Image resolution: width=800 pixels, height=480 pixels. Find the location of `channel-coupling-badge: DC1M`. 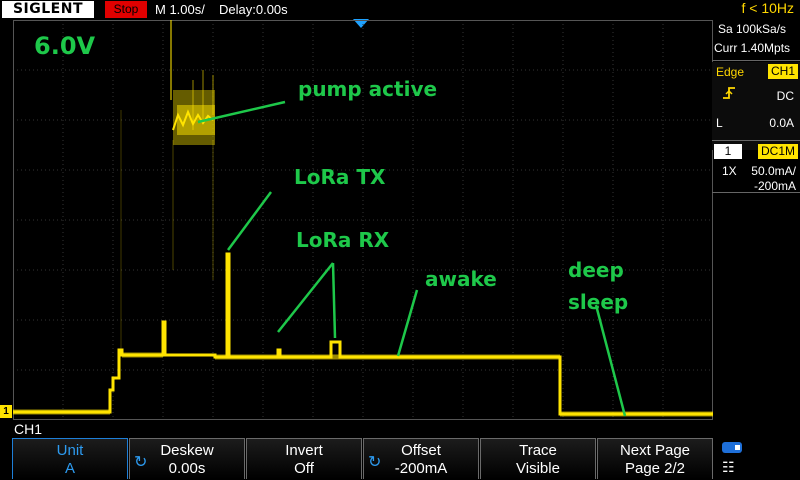

channel-coupling-badge: DC1M is located at coordinates (778, 151).